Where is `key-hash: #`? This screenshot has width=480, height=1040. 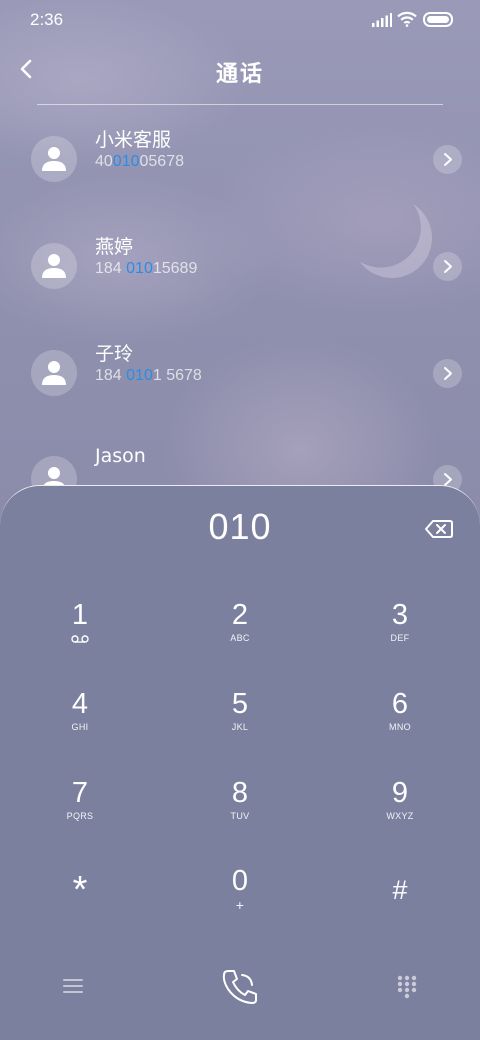 key-hash: # is located at coordinates (400, 899).